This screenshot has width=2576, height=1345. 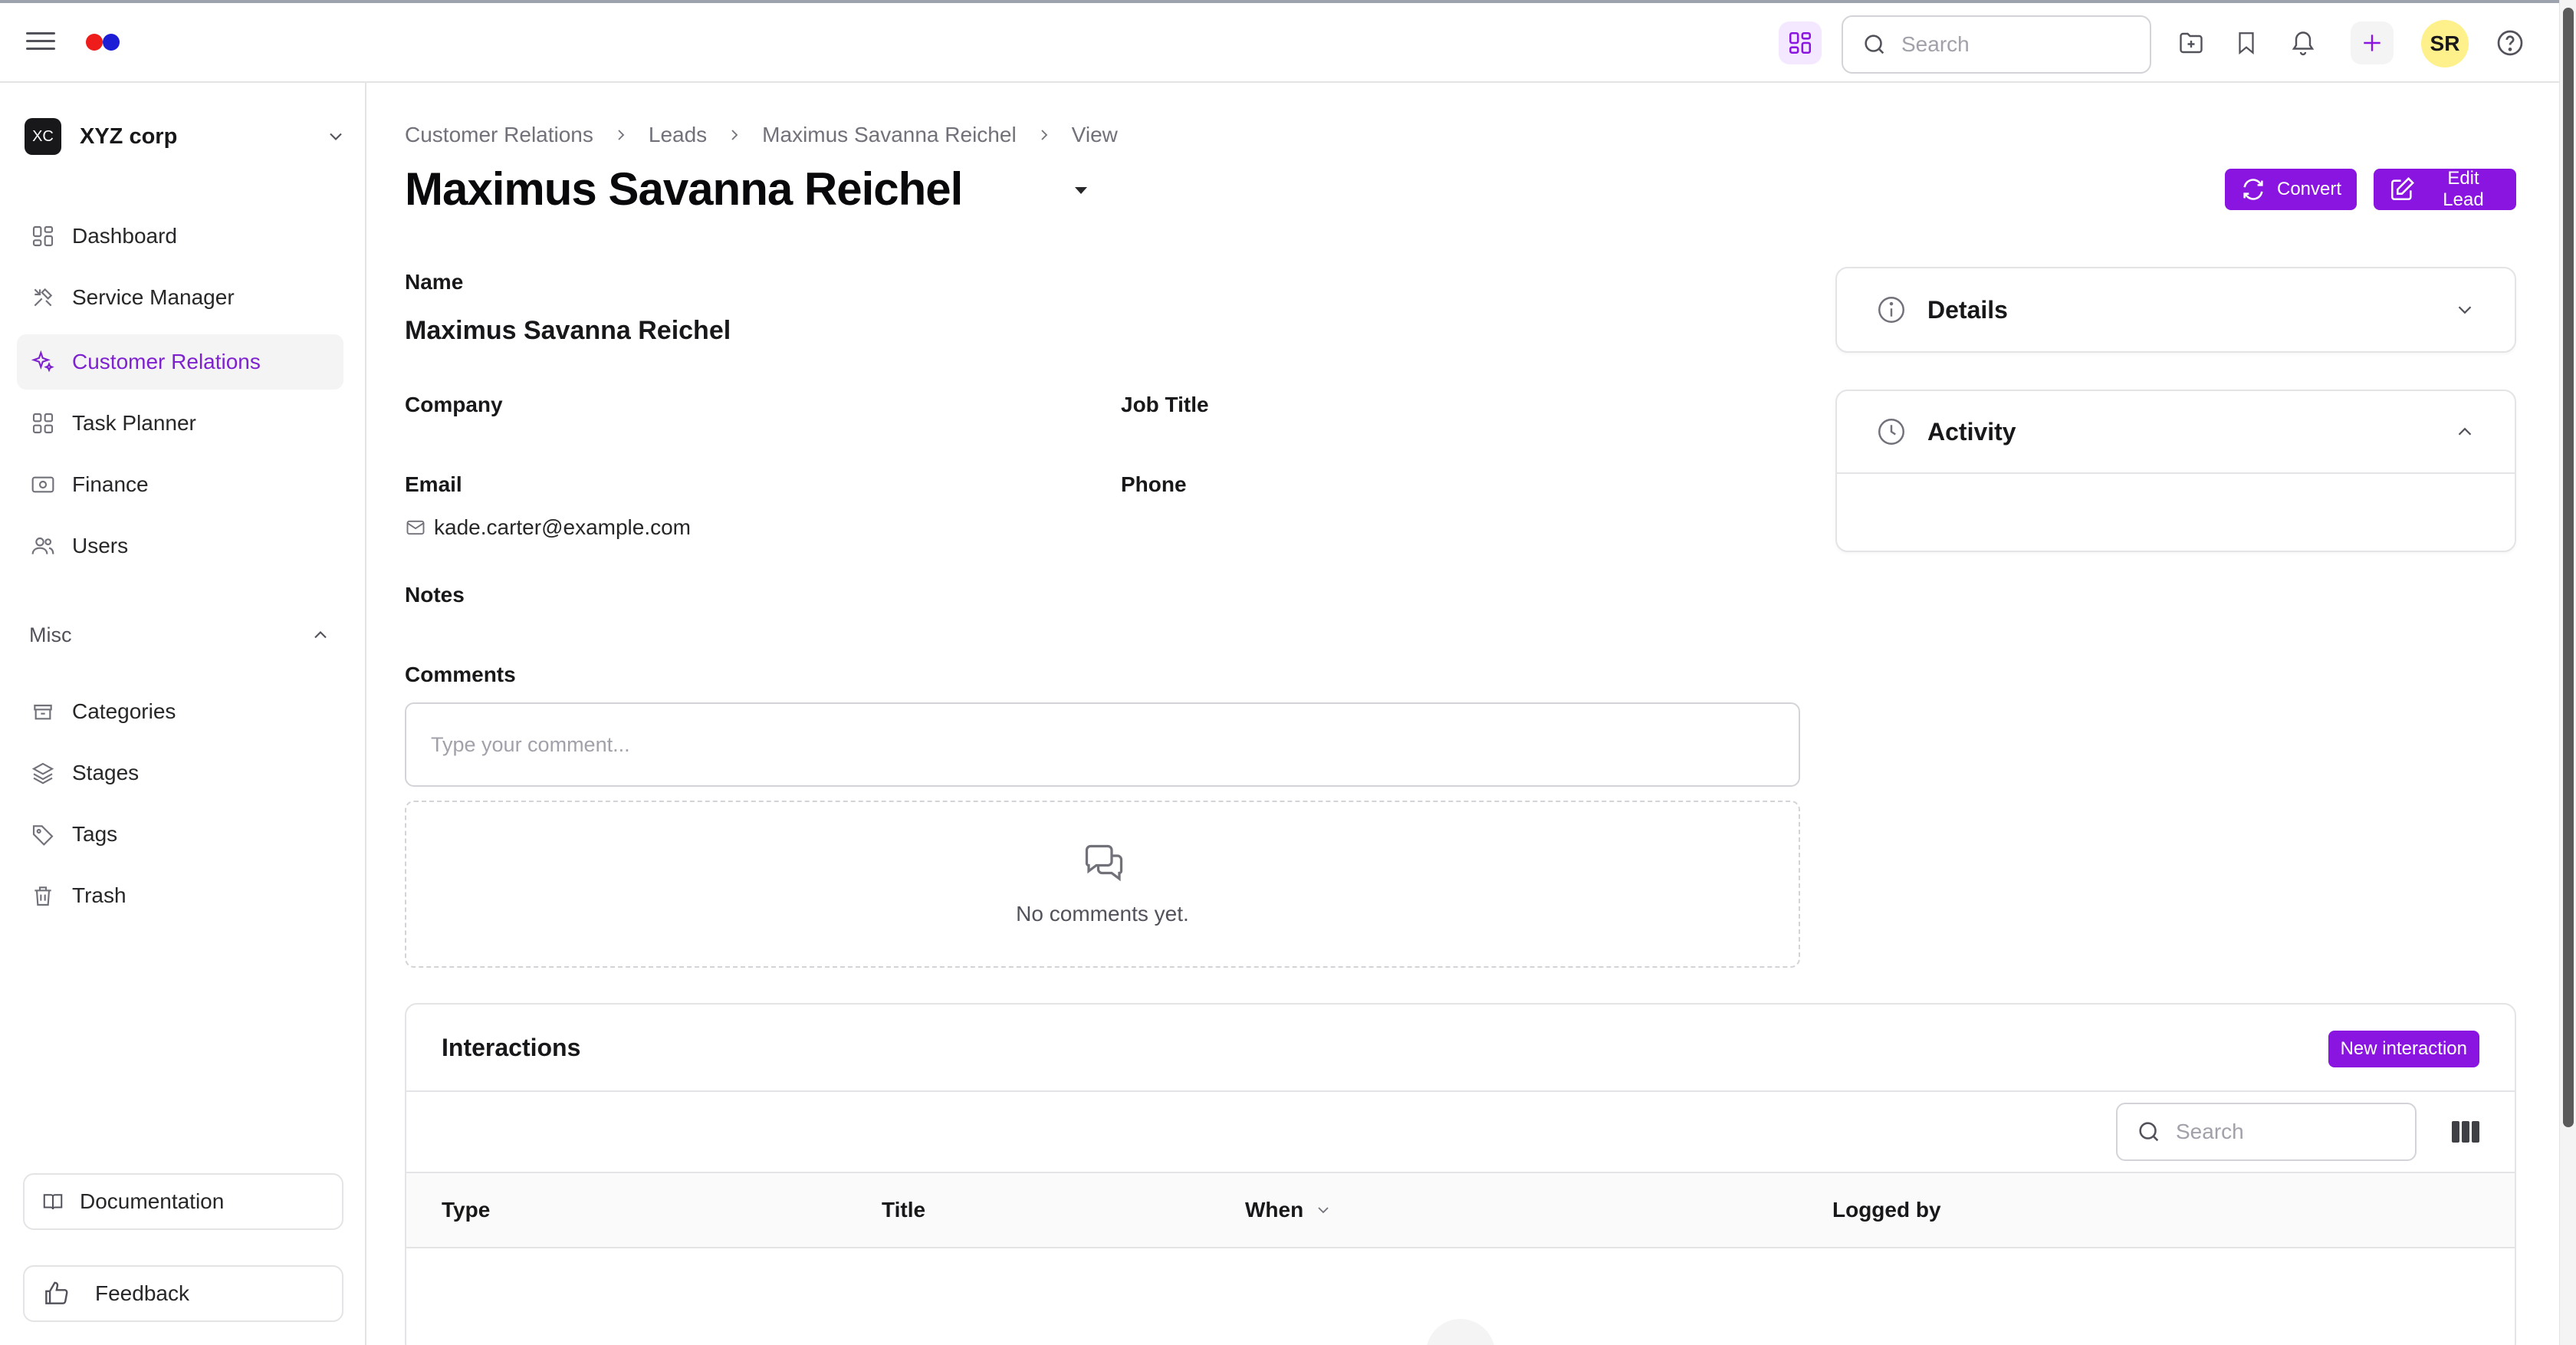 What do you see at coordinates (2291, 1132) in the screenshot?
I see `interactions-search-input` at bounding box center [2291, 1132].